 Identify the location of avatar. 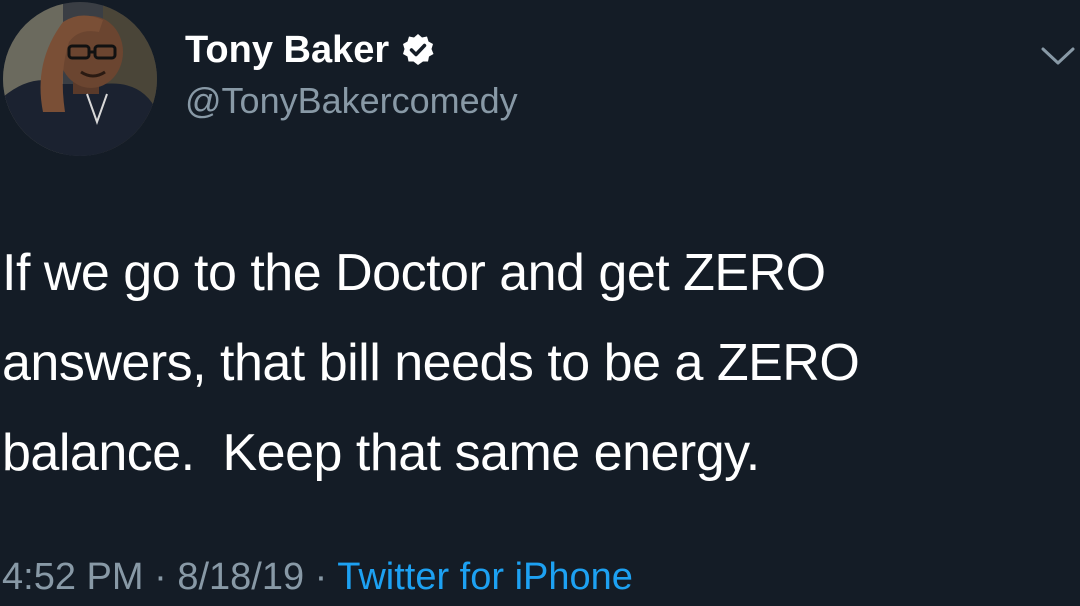
(80, 79).